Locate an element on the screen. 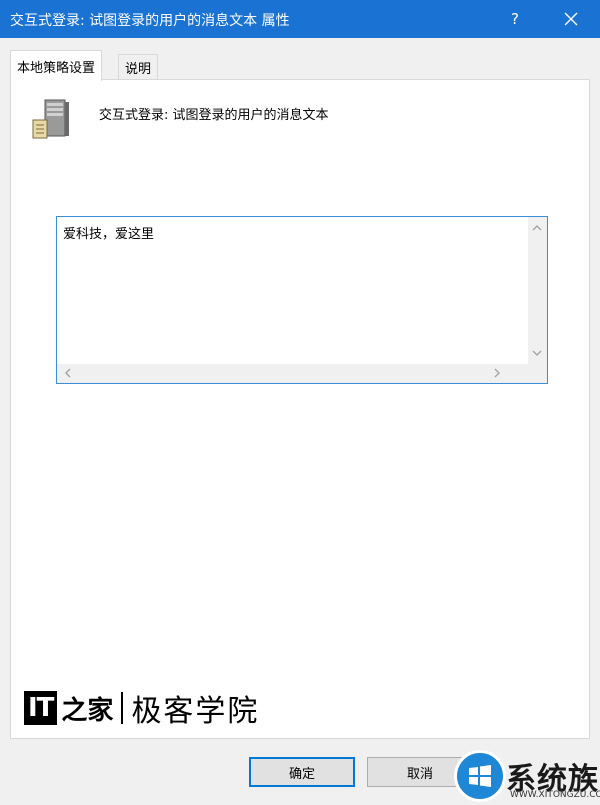 This screenshot has height=805, width=600. watermark-url: WWW.XITONGZU.COM is located at coordinates (555, 795).